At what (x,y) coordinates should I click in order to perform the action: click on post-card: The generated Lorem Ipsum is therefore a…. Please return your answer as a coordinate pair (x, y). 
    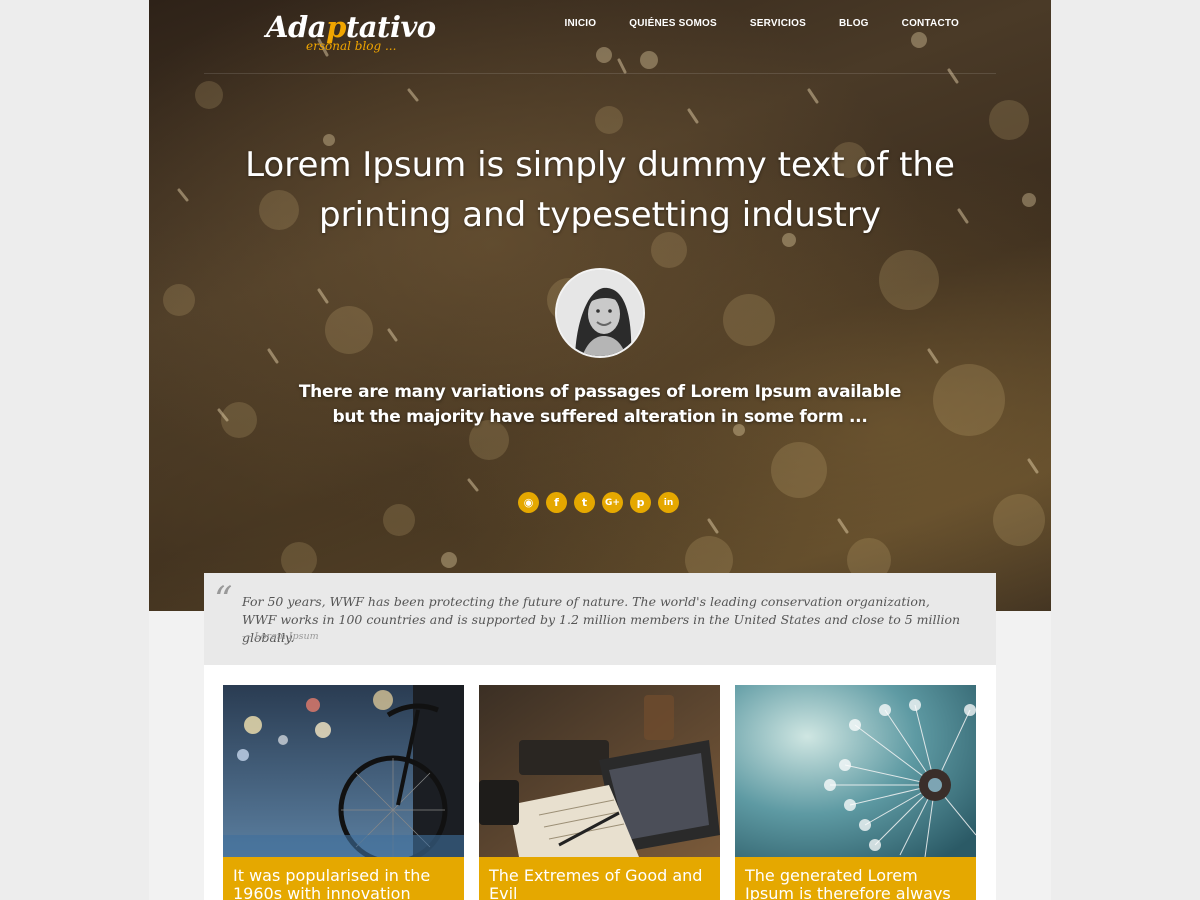
    Looking at the image, I should click on (855, 792).